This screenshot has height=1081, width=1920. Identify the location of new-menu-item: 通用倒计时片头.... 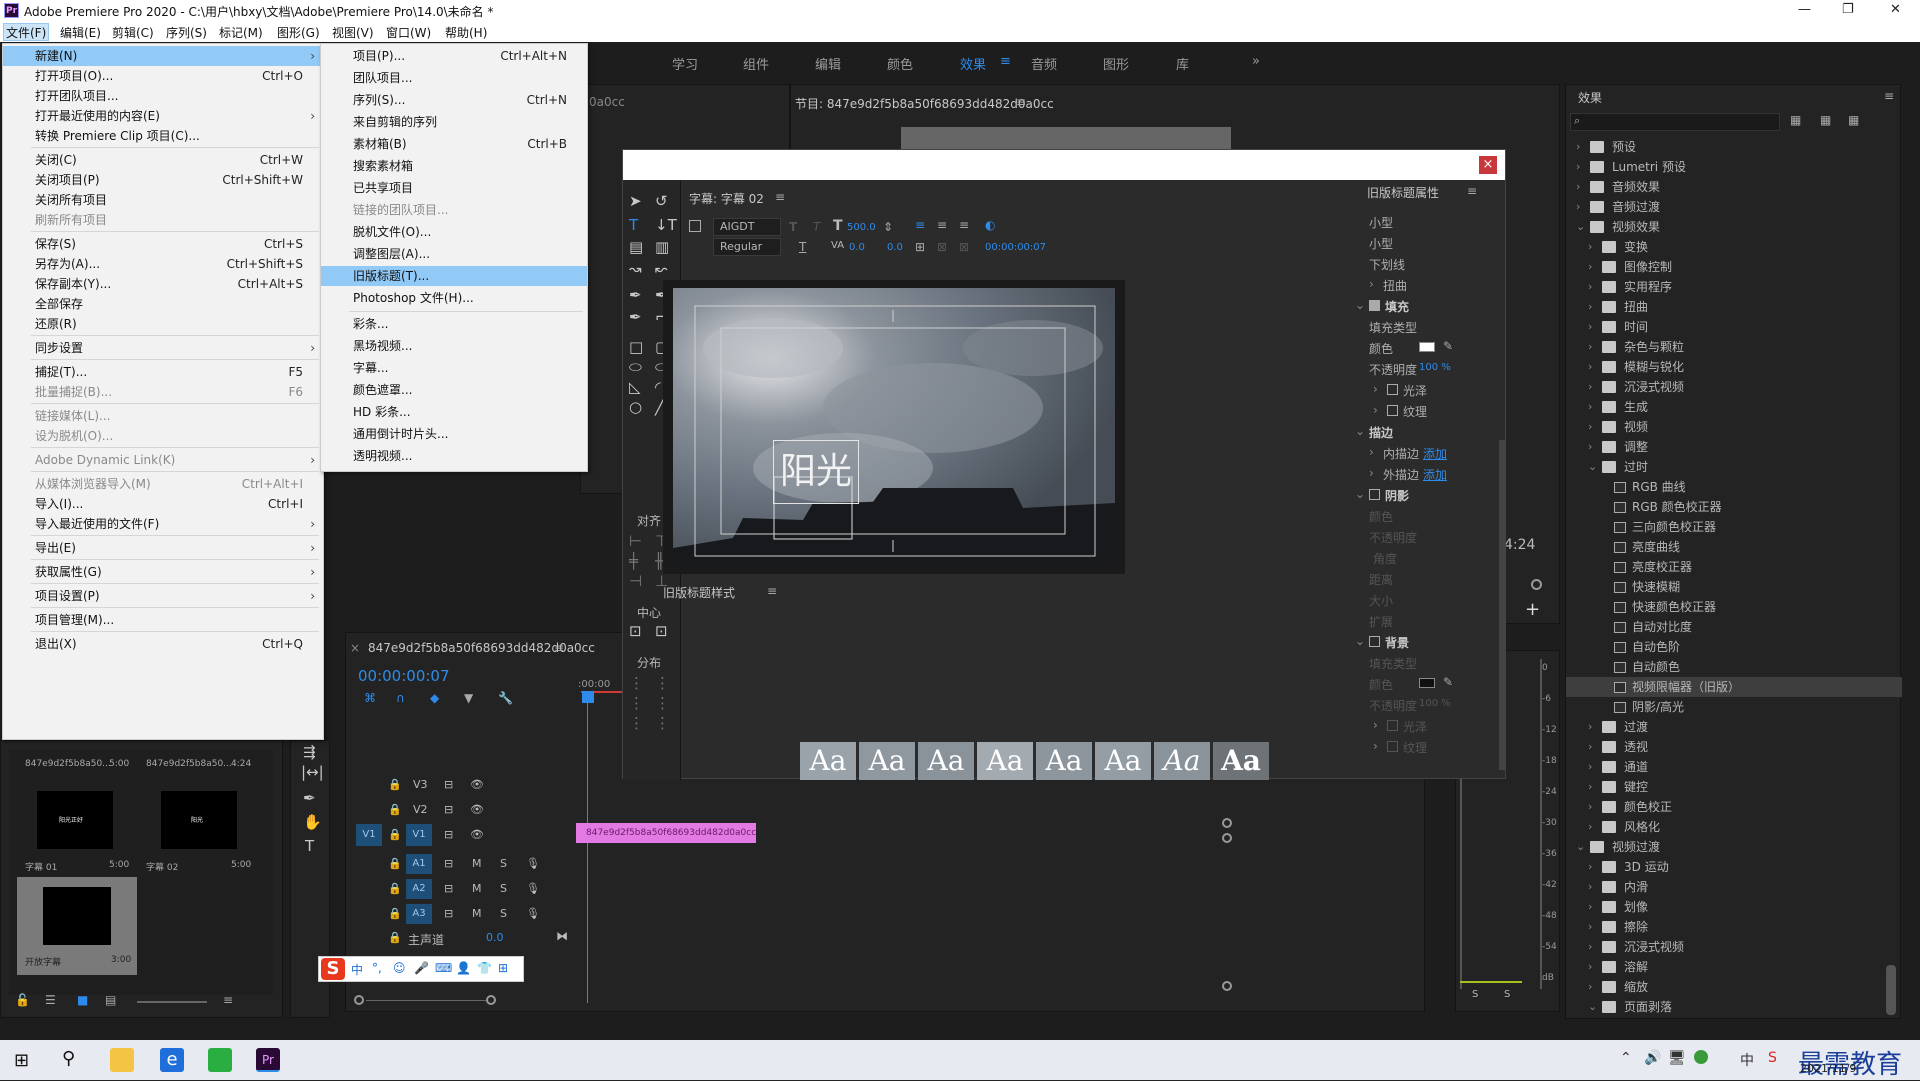
(454, 434).